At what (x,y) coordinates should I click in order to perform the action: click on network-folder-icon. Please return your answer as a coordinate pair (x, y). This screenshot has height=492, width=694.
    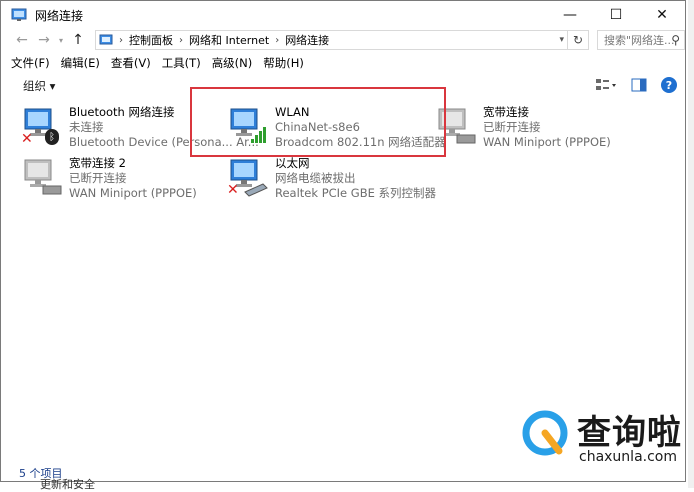
    Looking at the image, I should click on (19, 14).